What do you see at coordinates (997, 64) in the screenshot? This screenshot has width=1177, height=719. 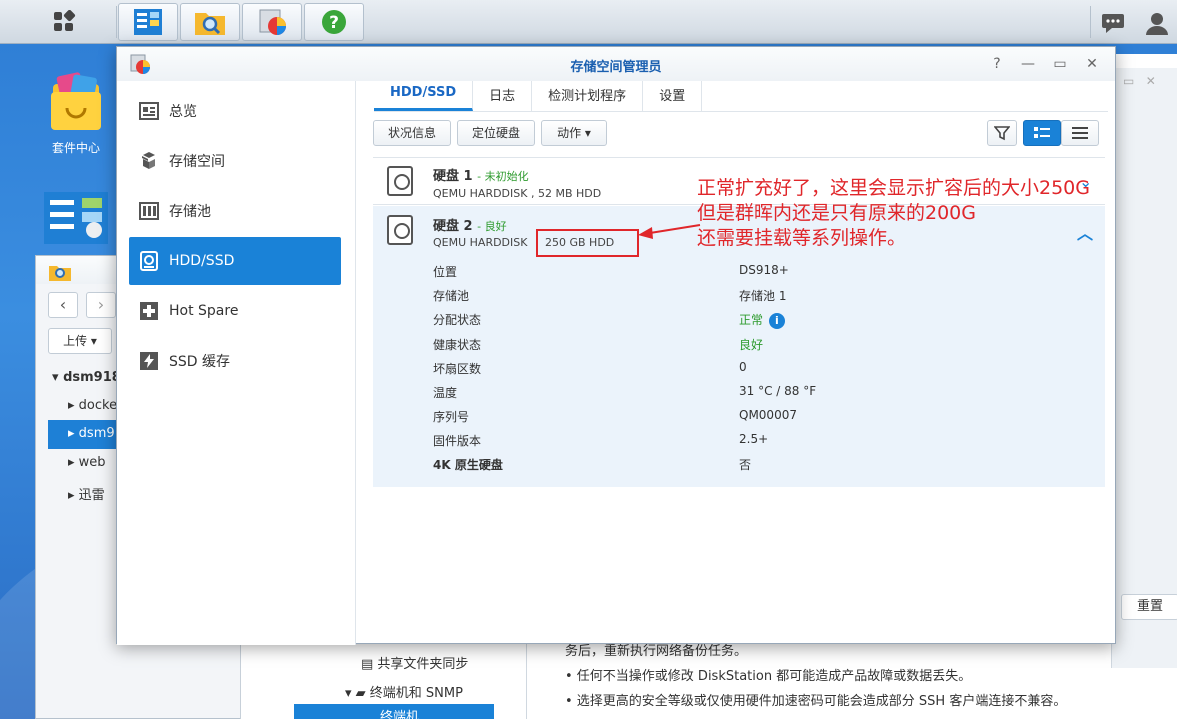 I see `window-help-button: ?` at bounding box center [997, 64].